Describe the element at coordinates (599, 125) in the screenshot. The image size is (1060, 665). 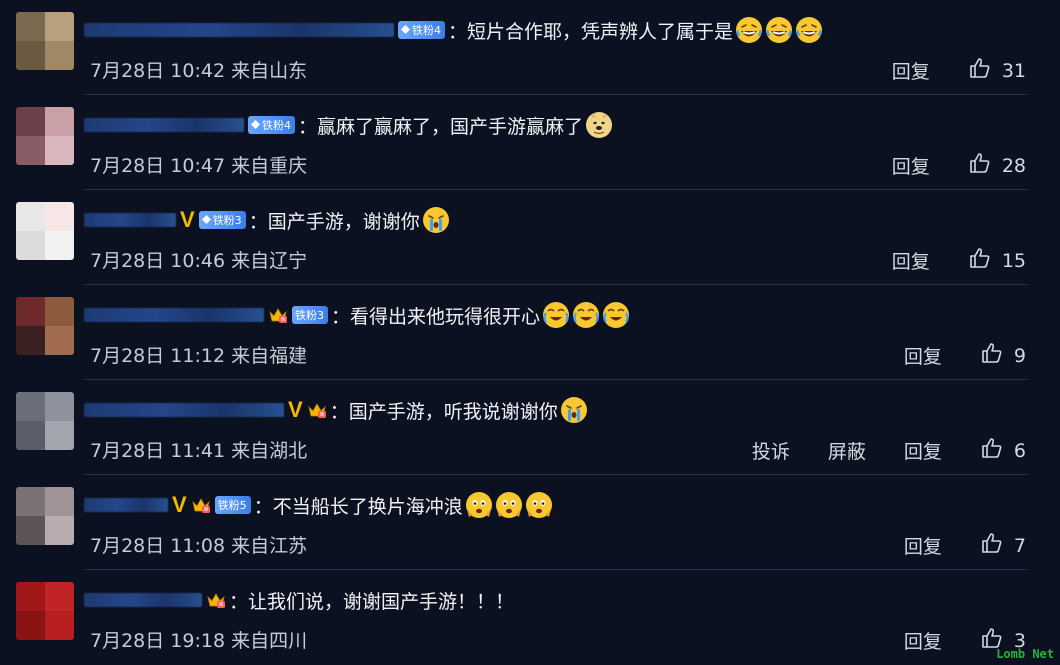
I see `doge-emoji-icon` at that location.